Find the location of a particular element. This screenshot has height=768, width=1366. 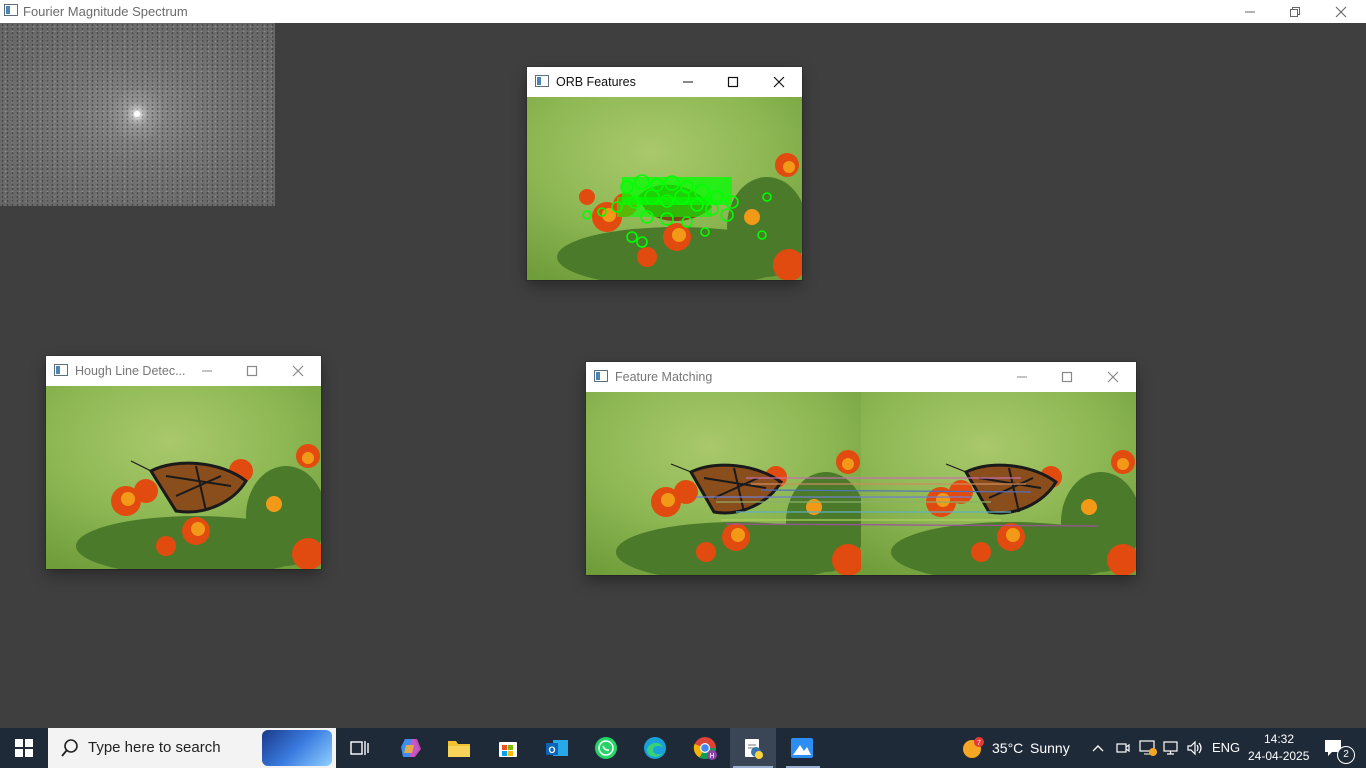

notification-center-button: 2 is located at coordinates (1337, 748).